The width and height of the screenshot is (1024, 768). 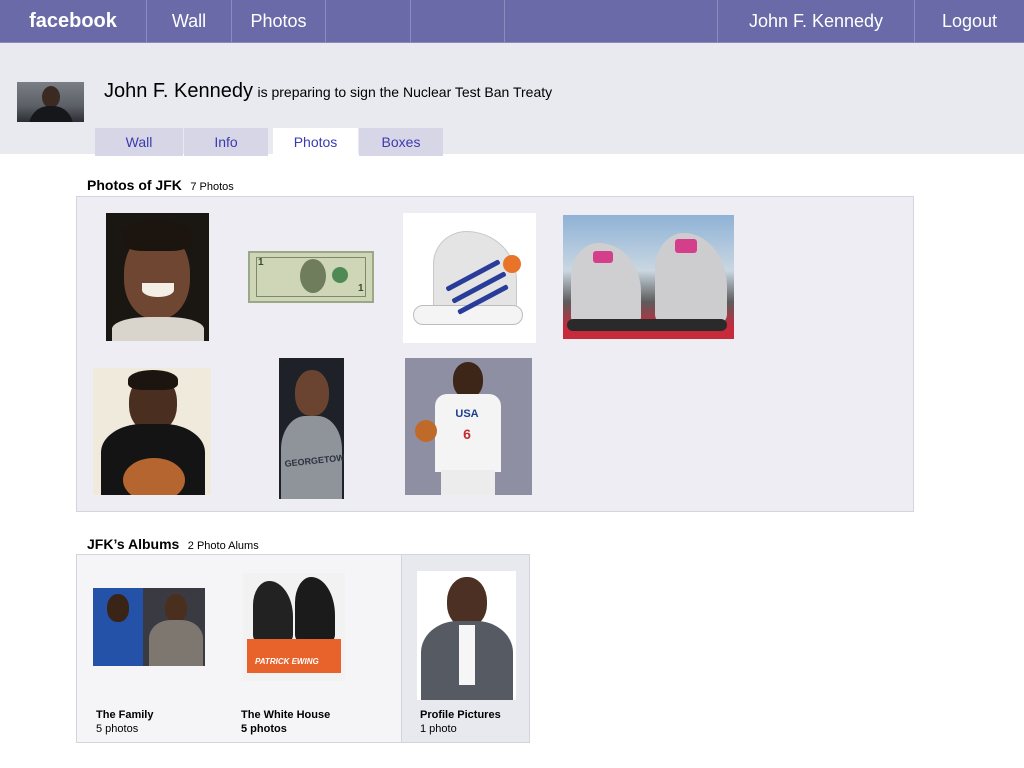 I want to click on sneakers-outdoor-photo, so click(x=648, y=277).